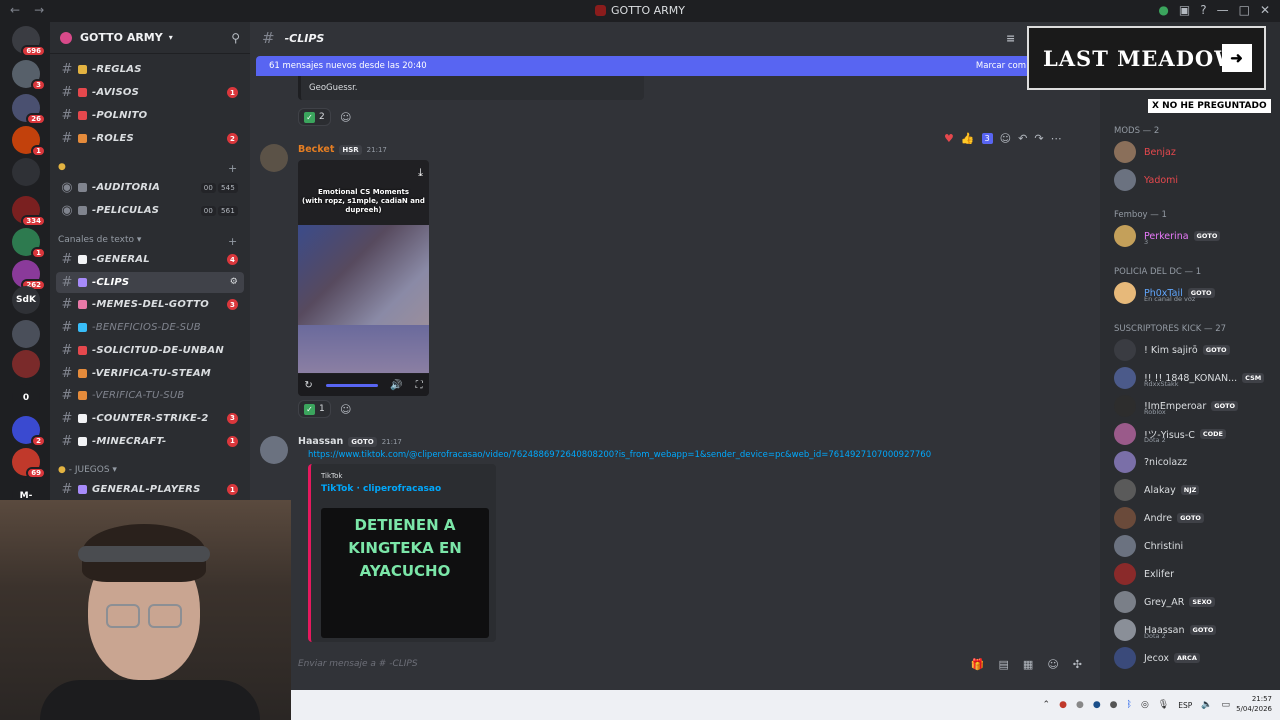  What do you see at coordinates (1038, 138) in the screenshot?
I see `forward-icon: ↷` at bounding box center [1038, 138].